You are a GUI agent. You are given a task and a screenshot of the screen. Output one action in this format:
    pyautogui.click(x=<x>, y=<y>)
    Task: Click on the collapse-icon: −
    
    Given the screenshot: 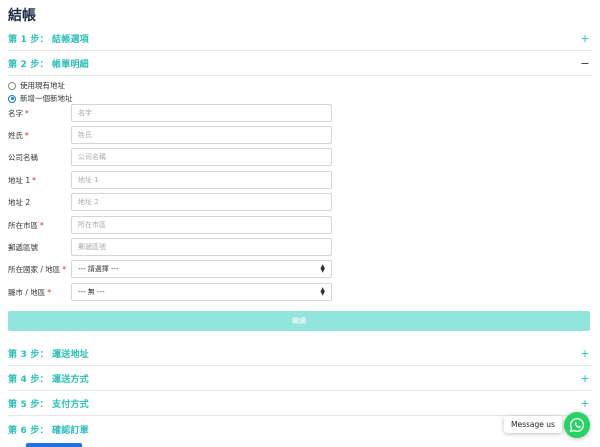 What is the action you would take?
    pyautogui.click(x=585, y=63)
    